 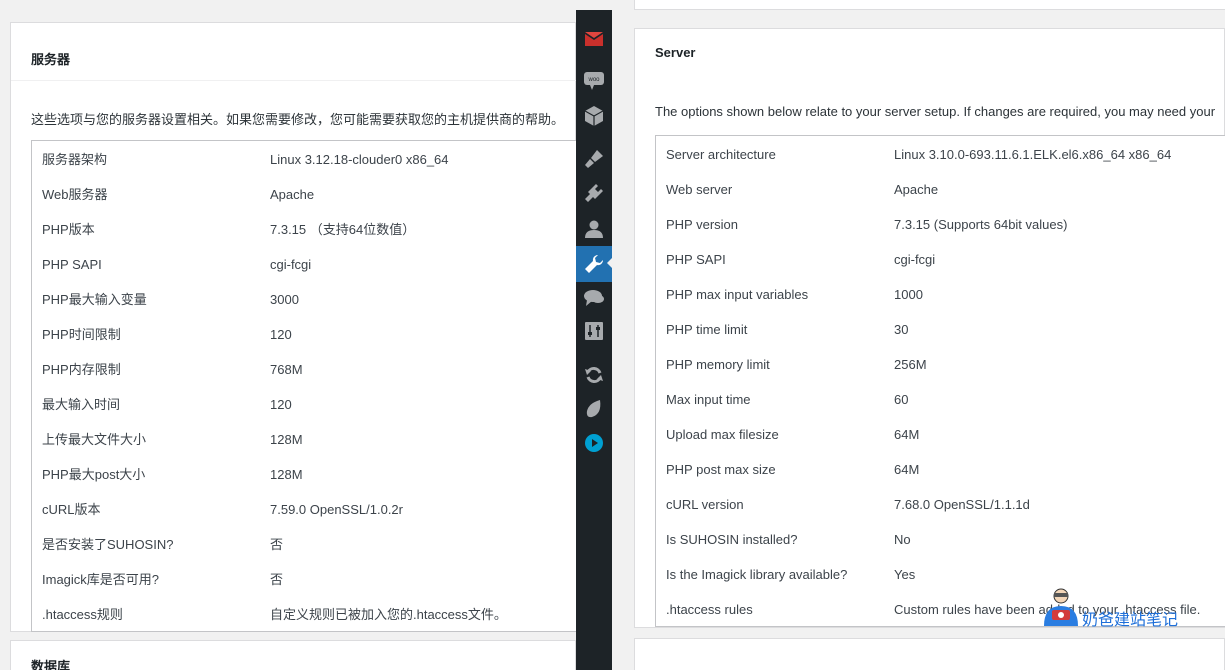 What do you see at coordinates (82, 614) in the screenshot?
I see `setting-label: .htaccess规则` at bounding box center [82, 614].